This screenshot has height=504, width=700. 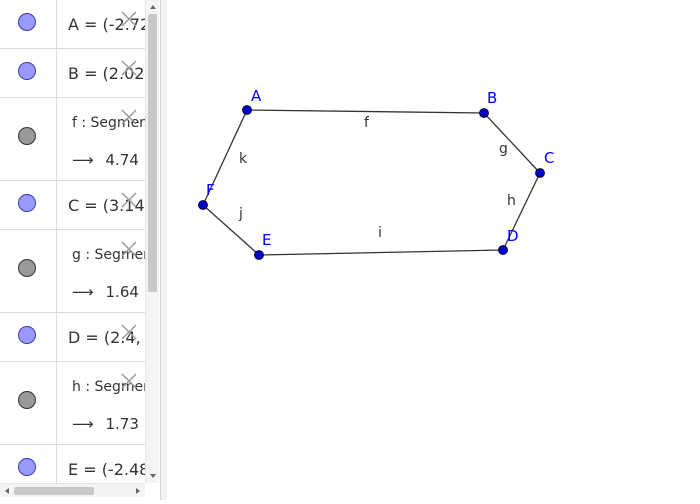 I want to click on point-label-D: D, so click(x=513, y=236).